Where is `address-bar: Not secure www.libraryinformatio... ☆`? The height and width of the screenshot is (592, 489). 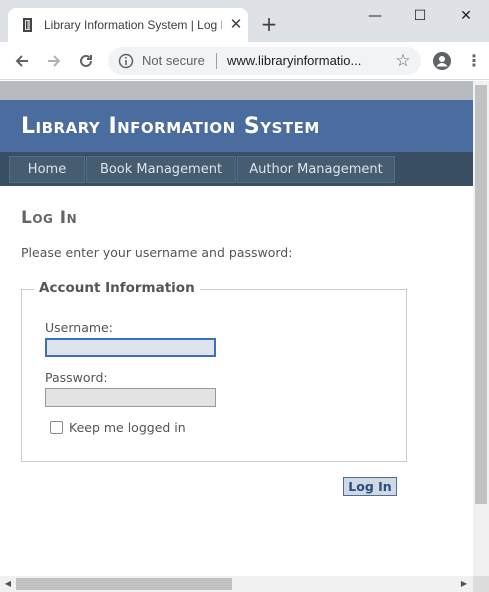 address-bar: Not secure www.libraryinformatio... ☆ is located at coordinates (264, 61).